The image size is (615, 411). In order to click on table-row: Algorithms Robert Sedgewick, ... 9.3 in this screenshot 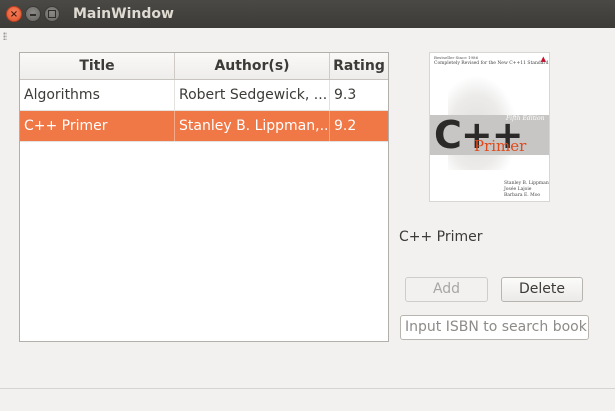, I will do `click(204, 95)`.